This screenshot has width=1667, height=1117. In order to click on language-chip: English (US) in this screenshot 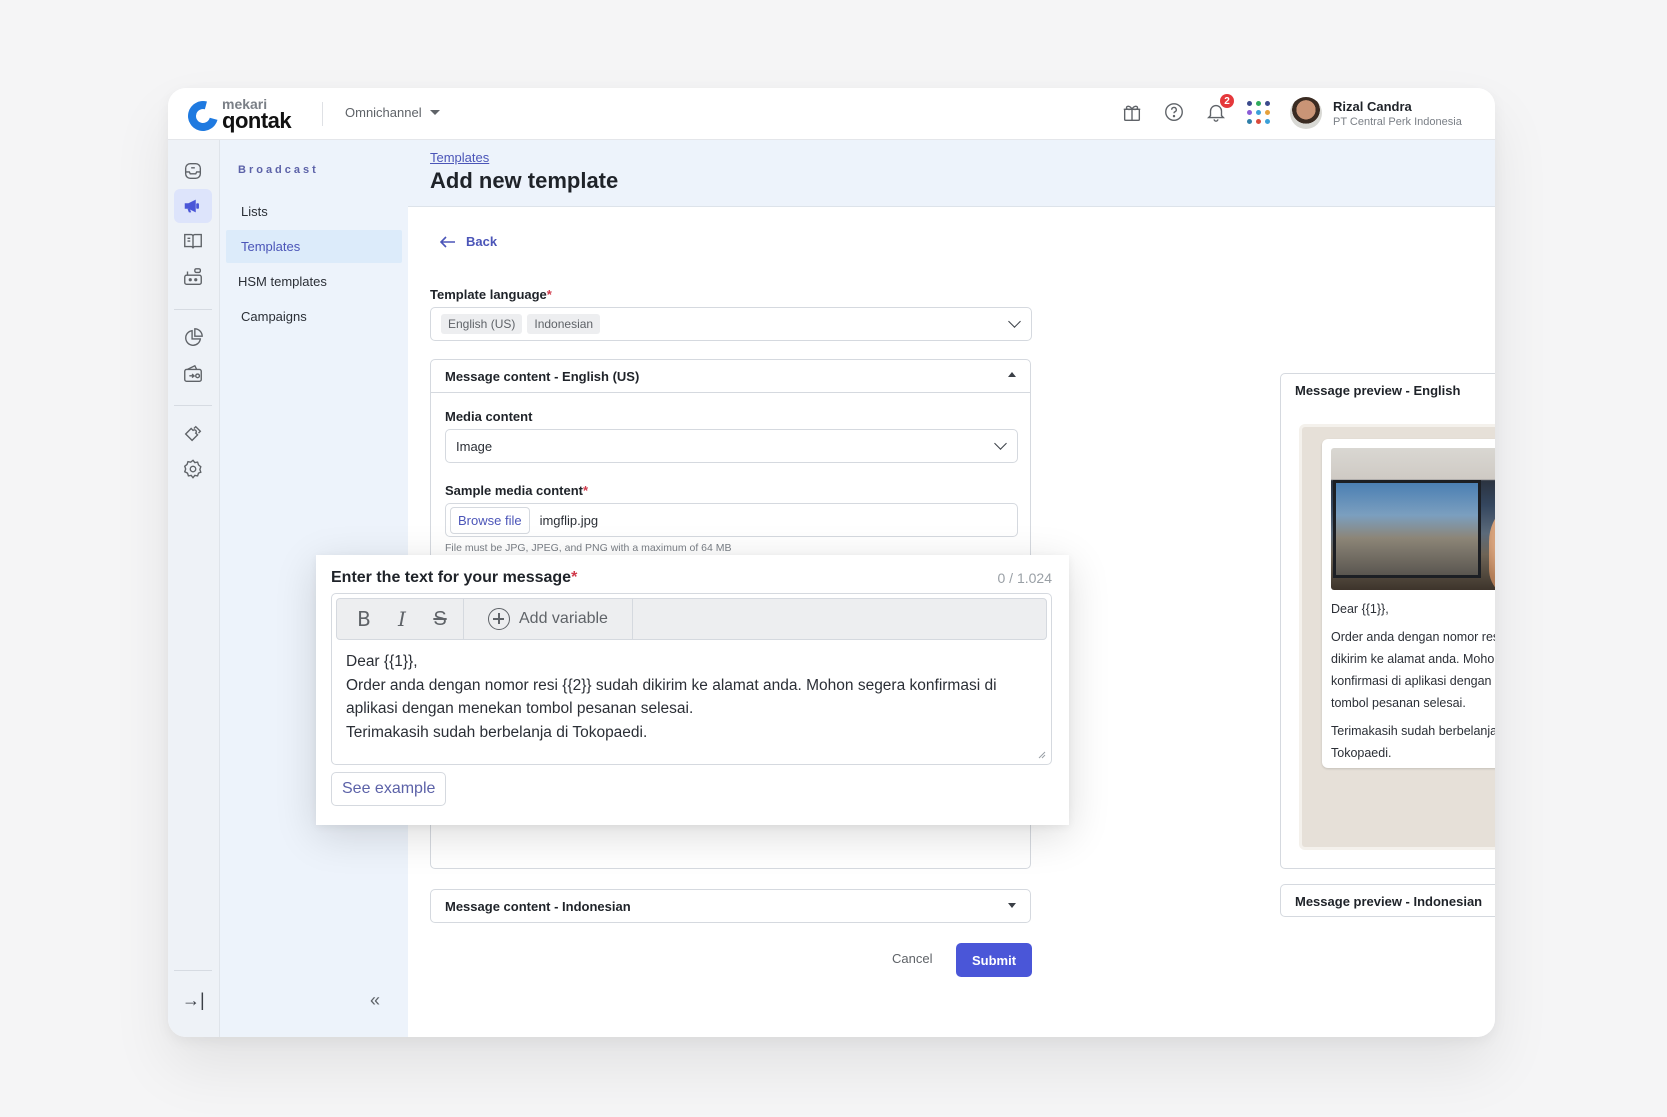, I will do `click(482, 324)`.